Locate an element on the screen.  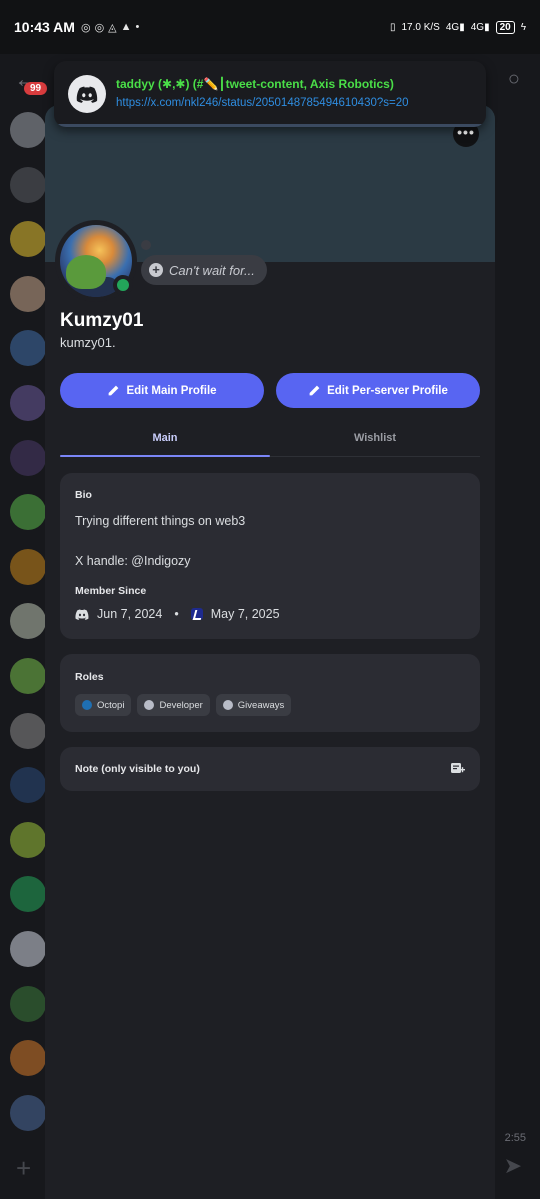
role-name: Octopi is located at coordinates (111, 705).